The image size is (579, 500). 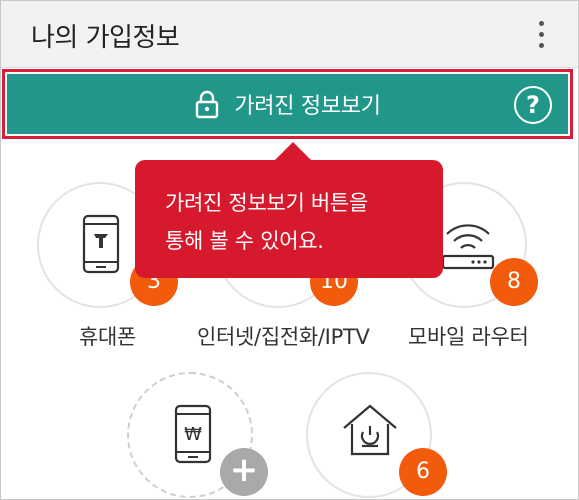 What do you see at coordinates (423, 472) in the screenshot?
I see `service-home-power-count: 6` at bounding box center [423, 472].